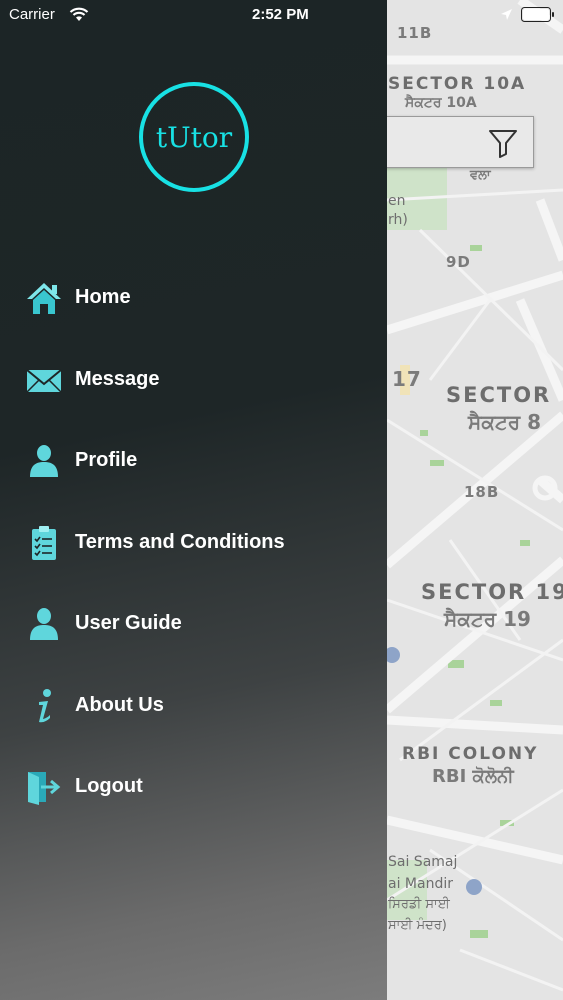  What do you see at coordinates (480, 175) in the screenshot?
I see `map-label-vala: ਵਲਾ` at bounding box center [480, 175].